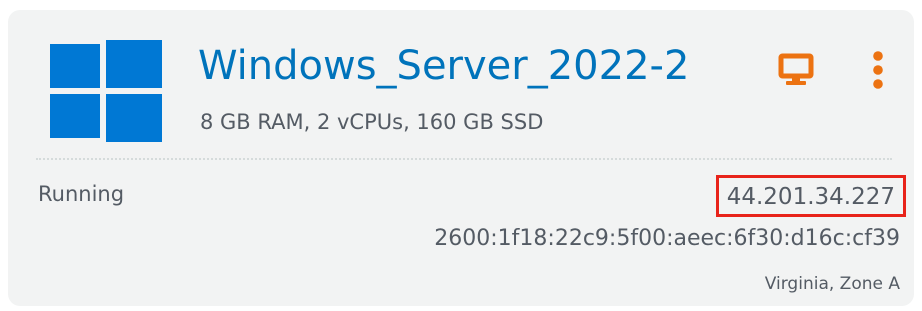  I want to click on actions-menu-button, so click(878, 70).